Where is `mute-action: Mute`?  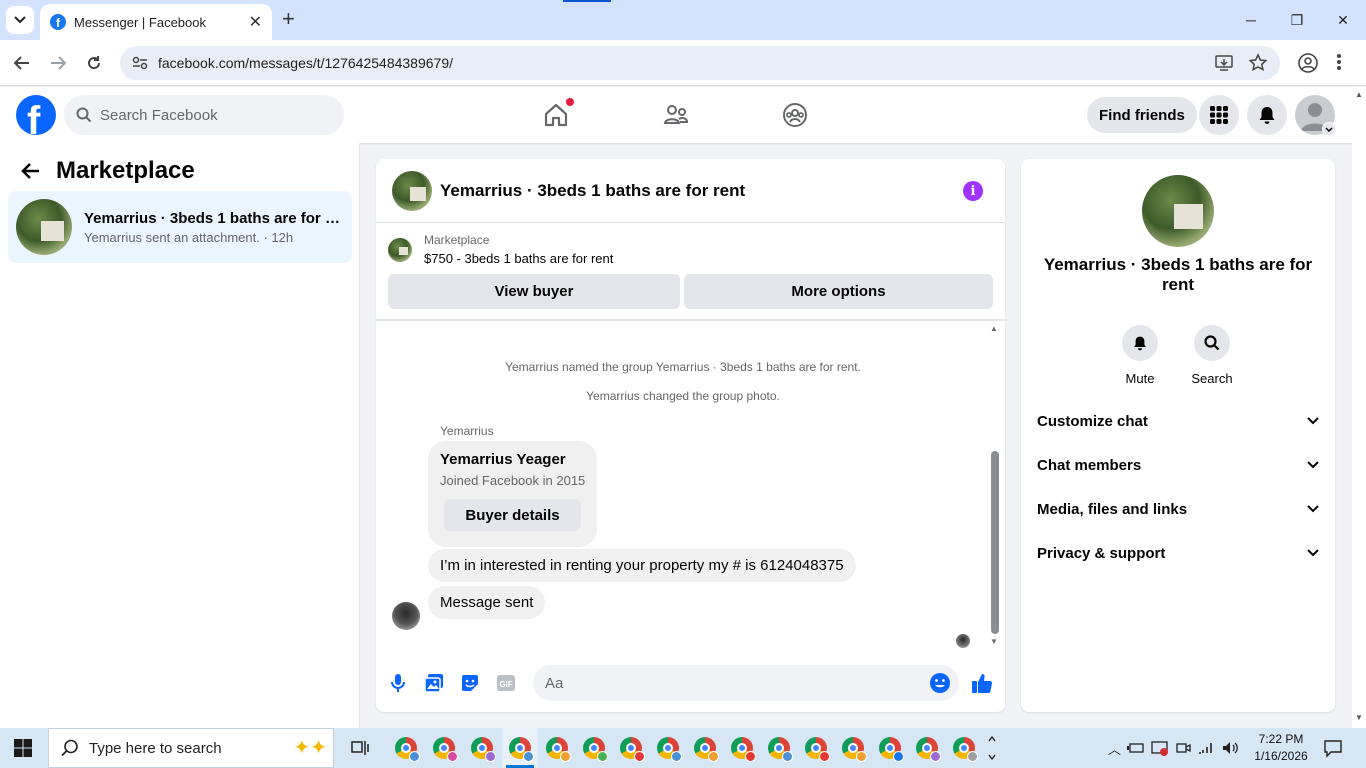
mute-action: Mute is located at coordinates (1140, 355).